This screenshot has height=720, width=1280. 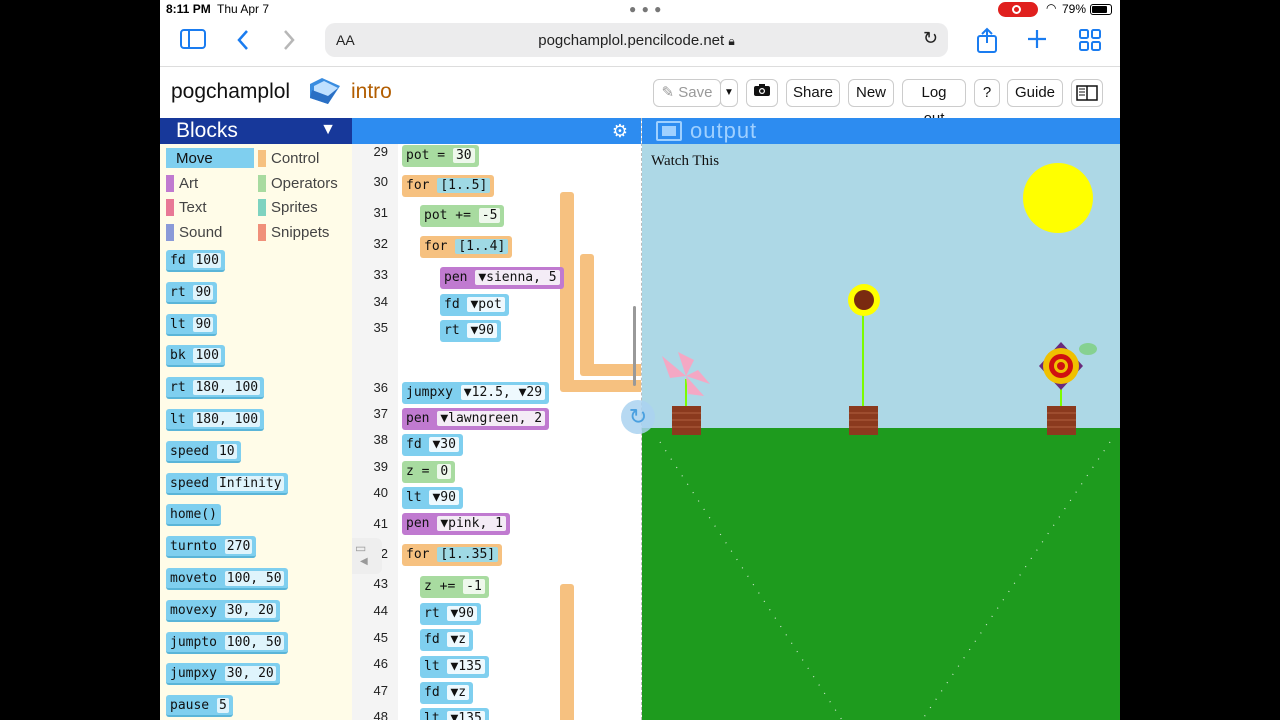 What do you see at coordinates (517, 277) in the screenshot?
I see `code-argument: ▼sienna, 5` at bounding box center [517, 277].